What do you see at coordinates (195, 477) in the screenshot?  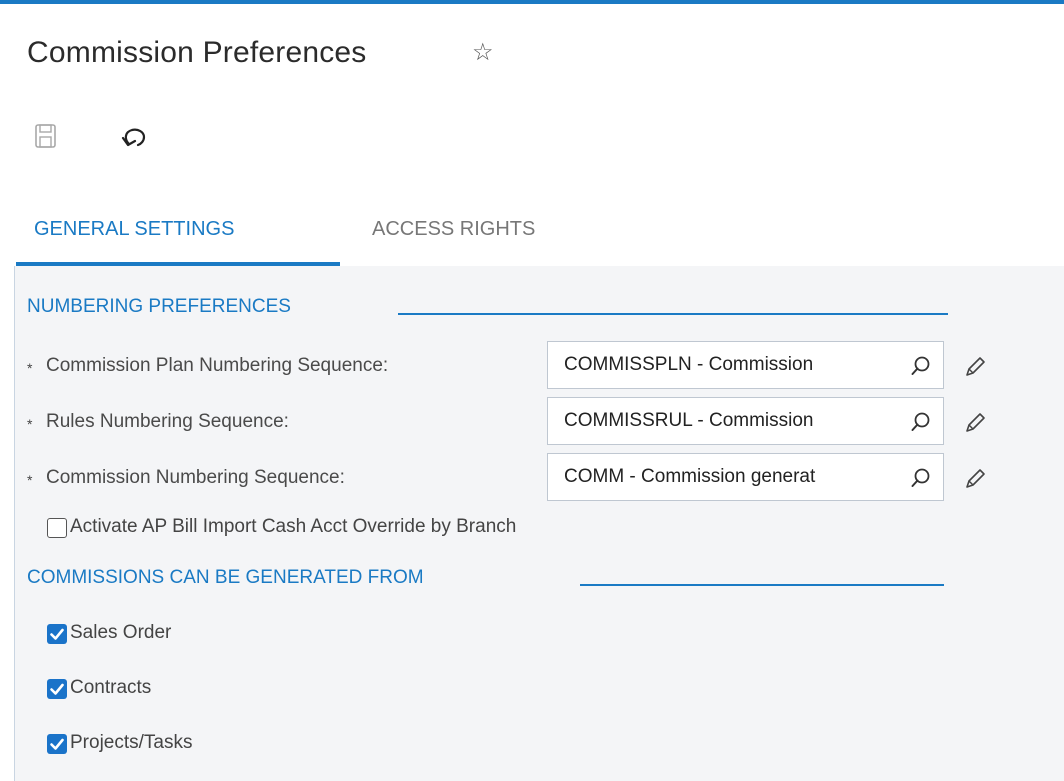 I see `commission-sequence-label: Commission Numbering Sequence:` at bounding box center [195, 477].